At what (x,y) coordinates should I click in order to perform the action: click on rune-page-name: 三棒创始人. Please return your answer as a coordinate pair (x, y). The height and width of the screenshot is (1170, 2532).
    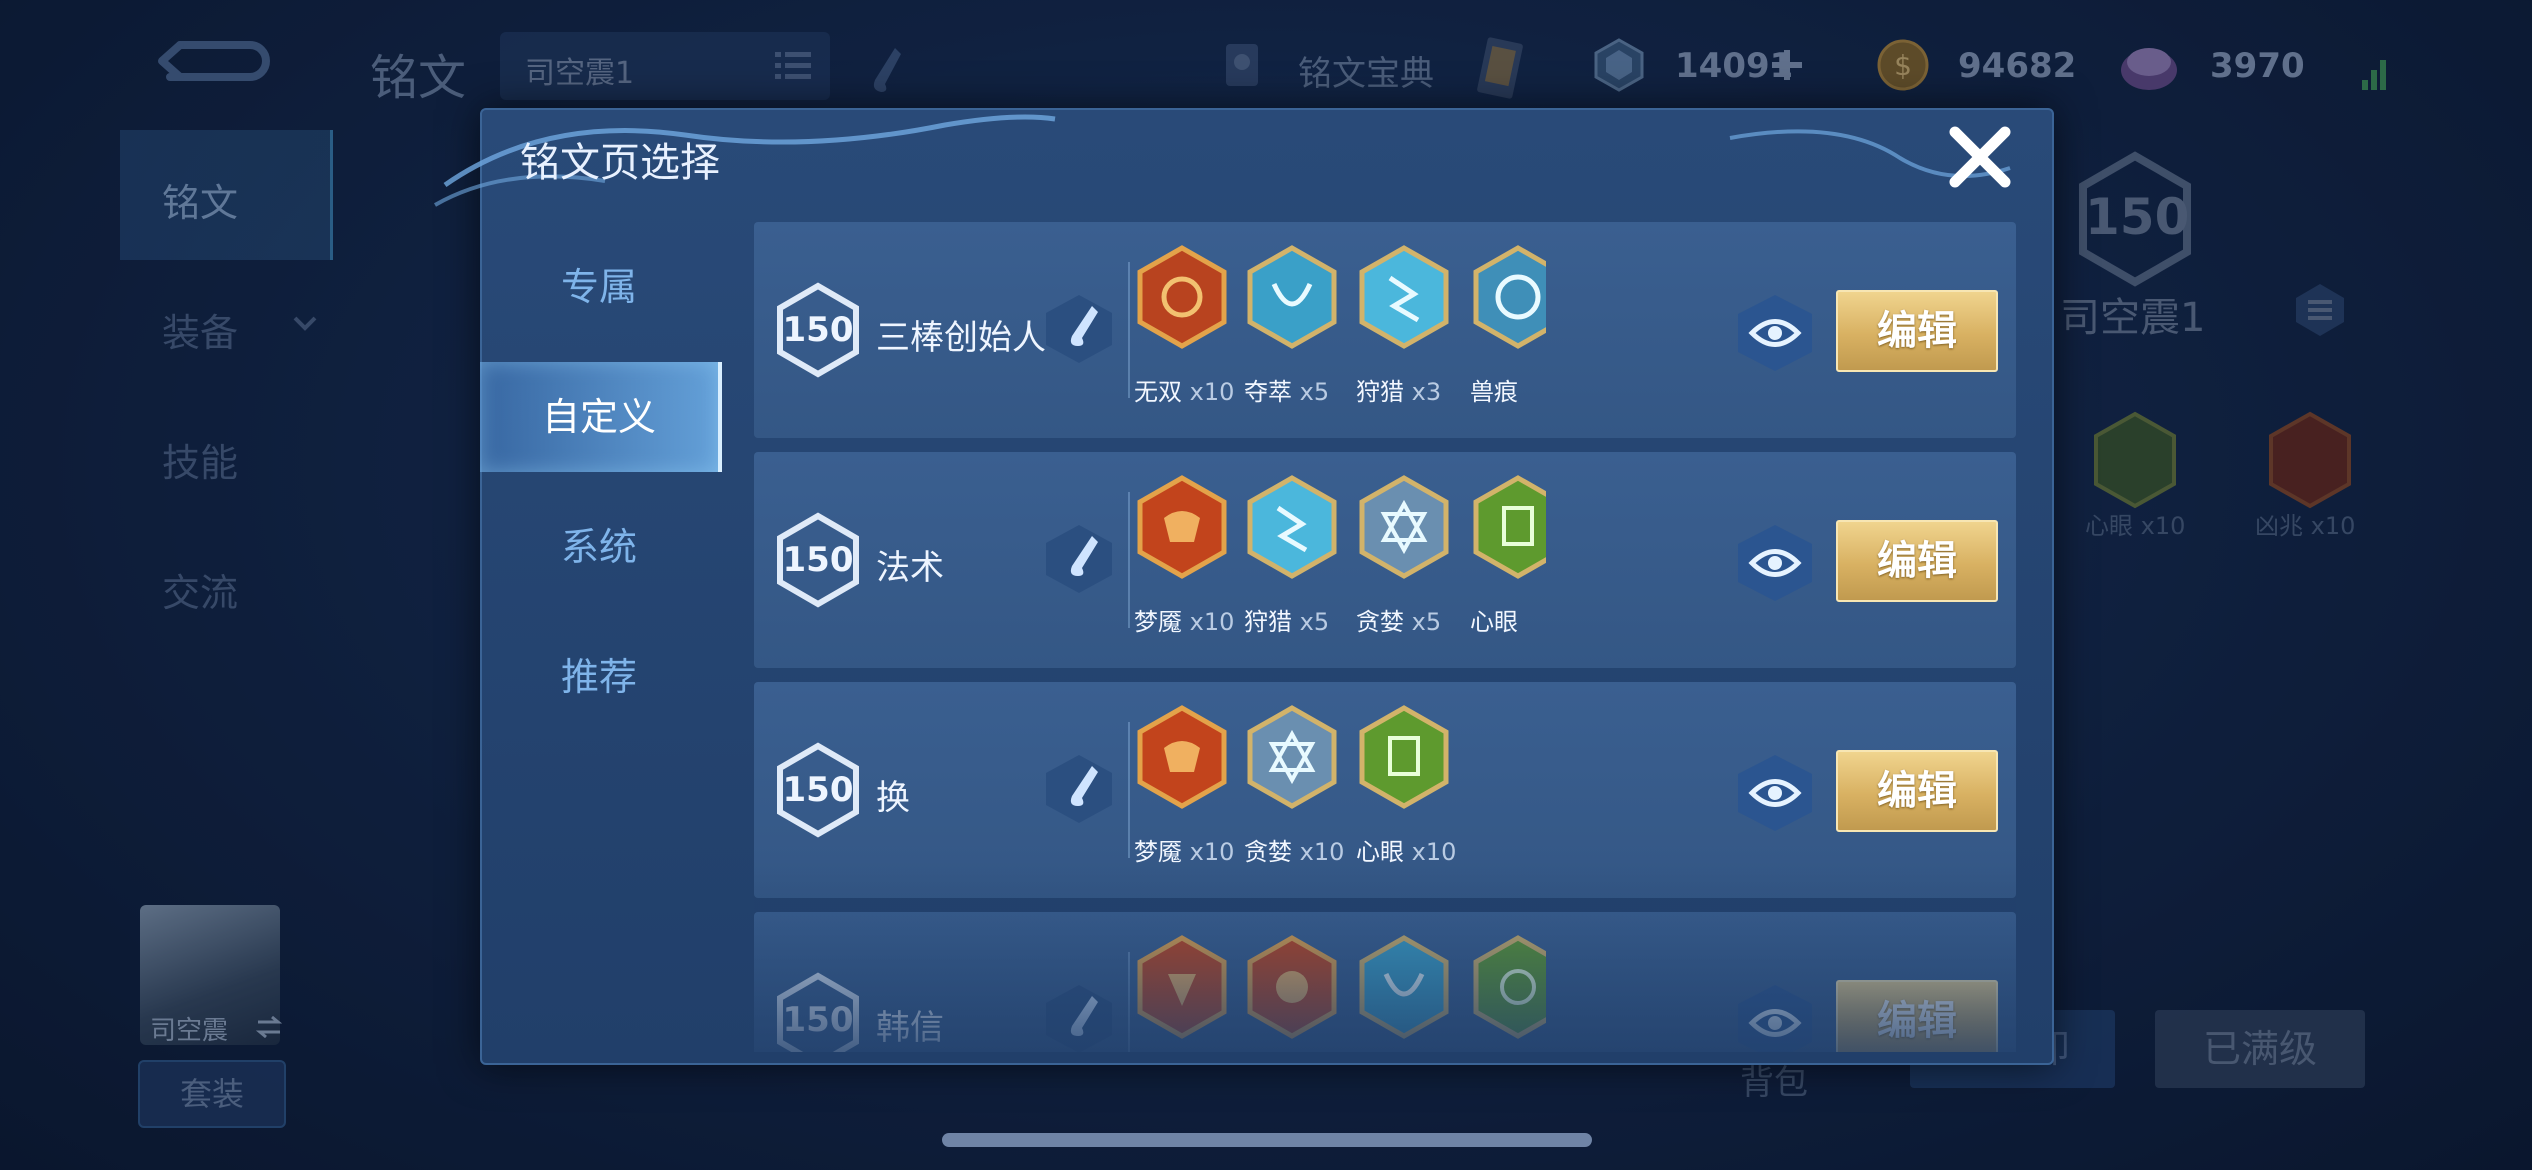
    Looking at the image, I should click on (961, 338).